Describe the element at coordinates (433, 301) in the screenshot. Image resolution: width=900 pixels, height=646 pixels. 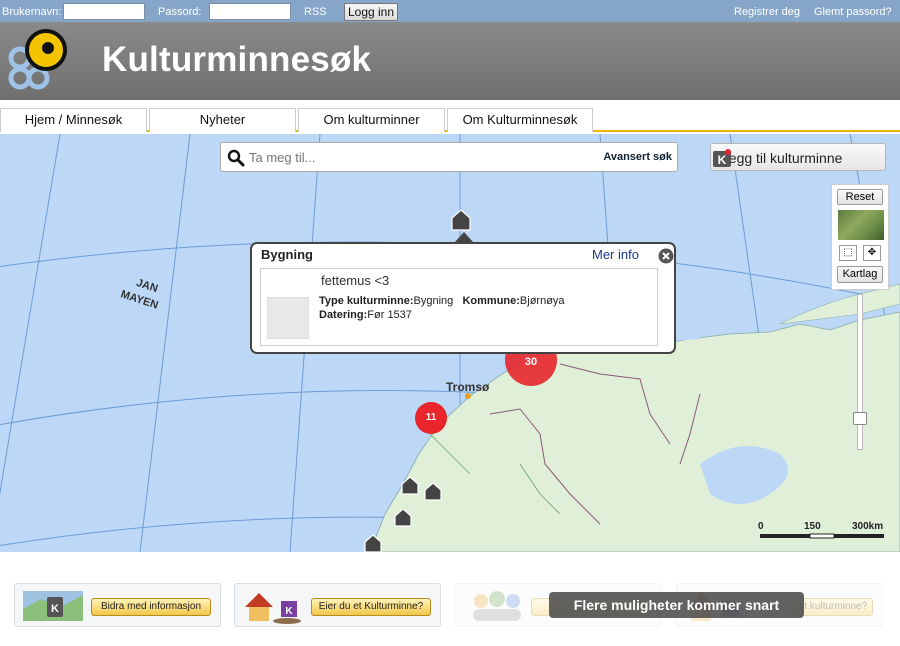
I see `type-value: Bygning` at that location.